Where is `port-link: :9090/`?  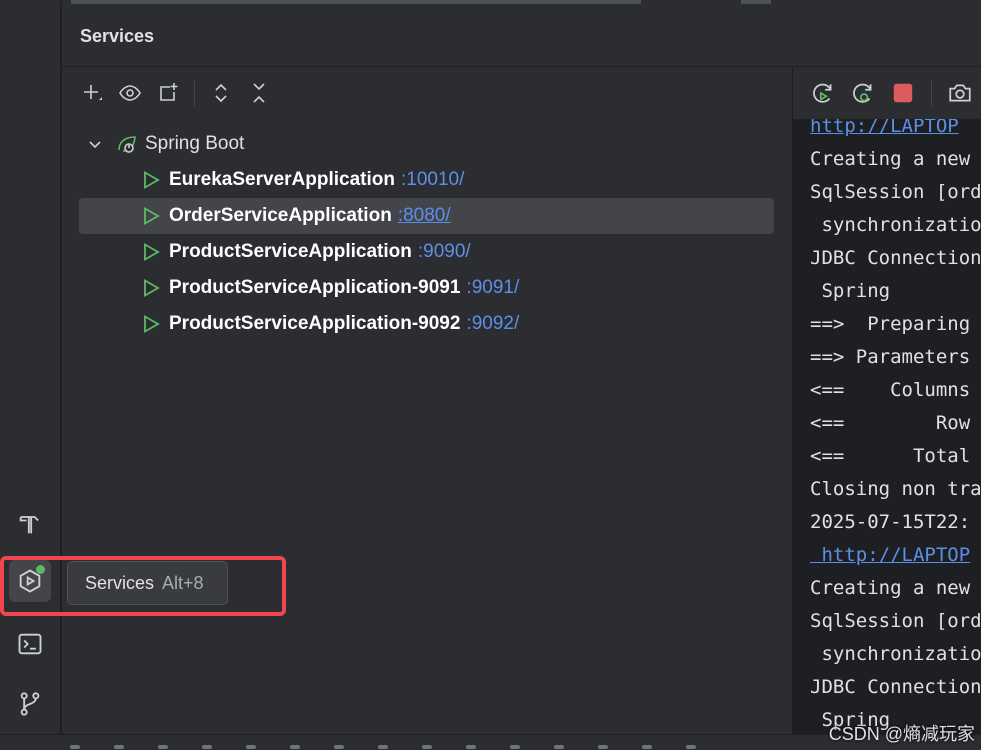 port-link: :9090/ is located at coordinates (444, 252).